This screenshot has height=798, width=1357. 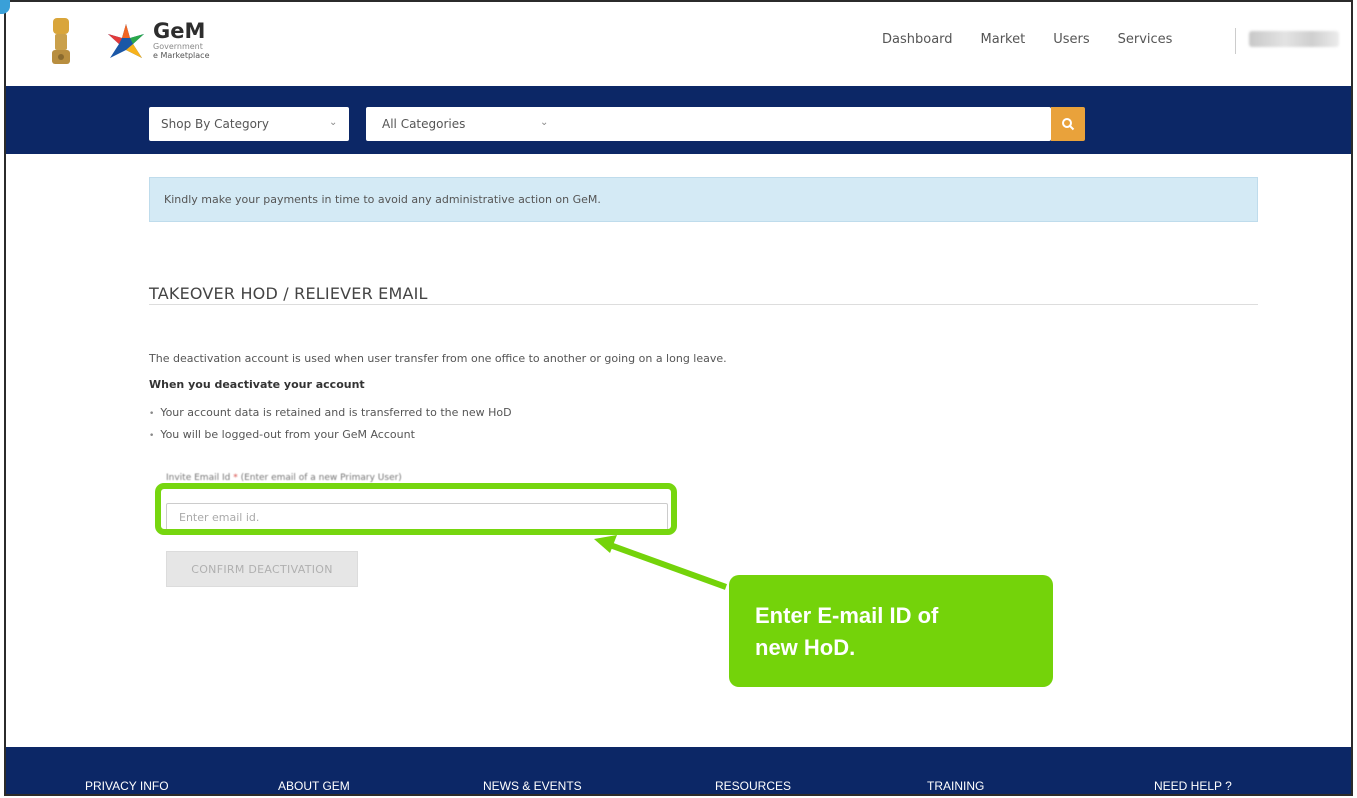 I want to click on nav-services: Services, so click(x=1145, y=39).